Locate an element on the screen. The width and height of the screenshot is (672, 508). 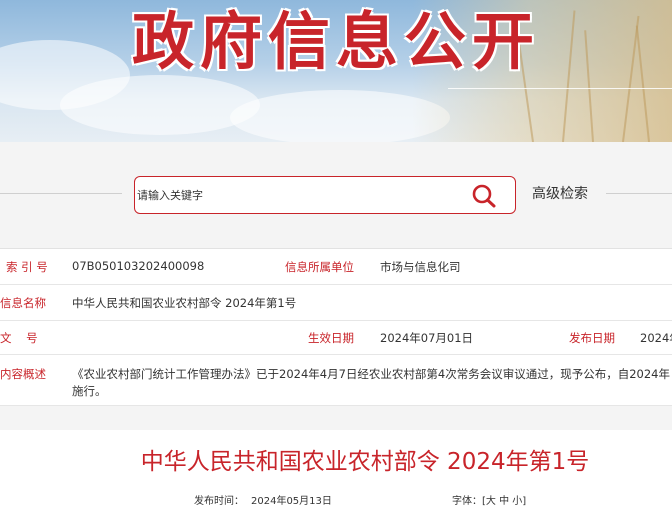
effective-date-value: 2024年07月01日 is located at coordinates (427, 338).